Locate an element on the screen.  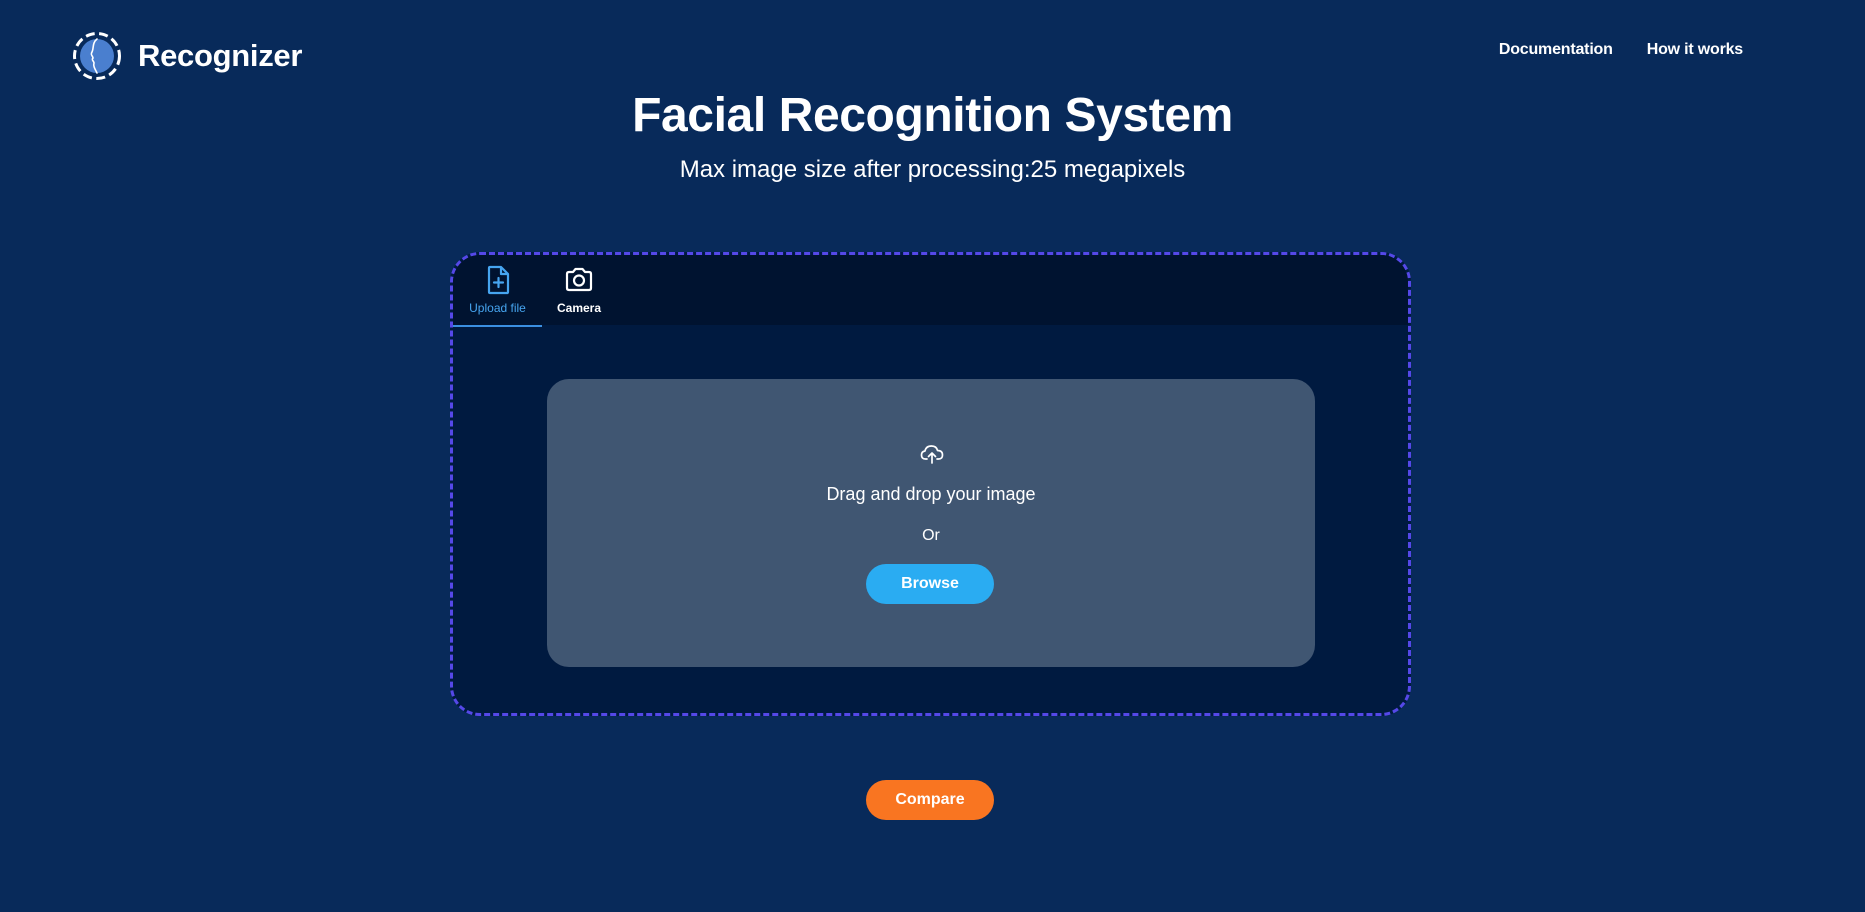
nav-how-it-works-link: How it works is located at coordinates (1695, 50).